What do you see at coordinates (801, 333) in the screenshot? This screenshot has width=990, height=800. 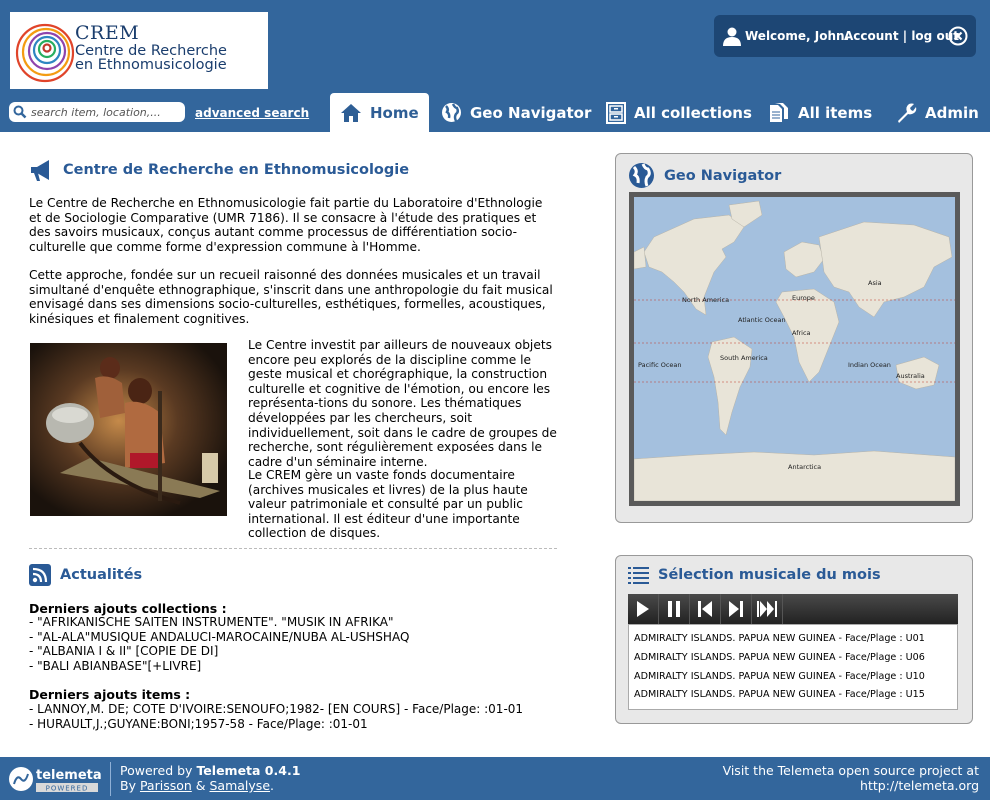 I see `map-label-africa: Africa` at bounding box center [801, 333].